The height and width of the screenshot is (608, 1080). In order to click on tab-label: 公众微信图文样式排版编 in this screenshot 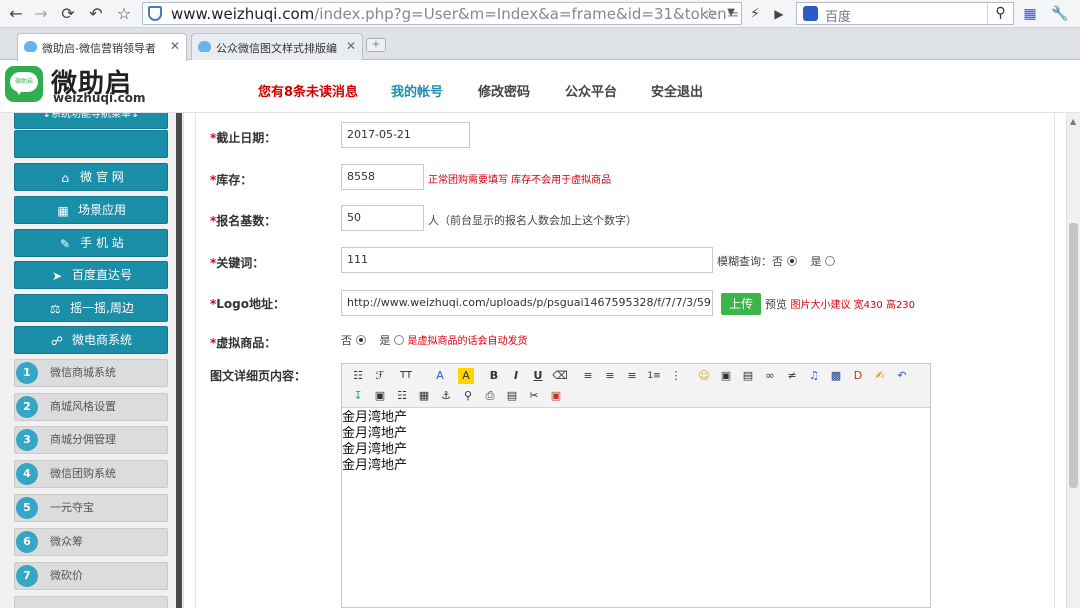, I will do `click(276, 48)`.